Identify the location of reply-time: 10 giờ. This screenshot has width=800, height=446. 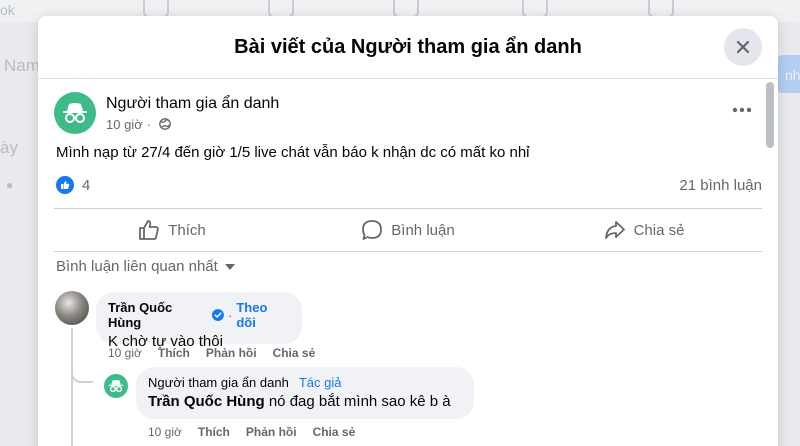
(165, 432).